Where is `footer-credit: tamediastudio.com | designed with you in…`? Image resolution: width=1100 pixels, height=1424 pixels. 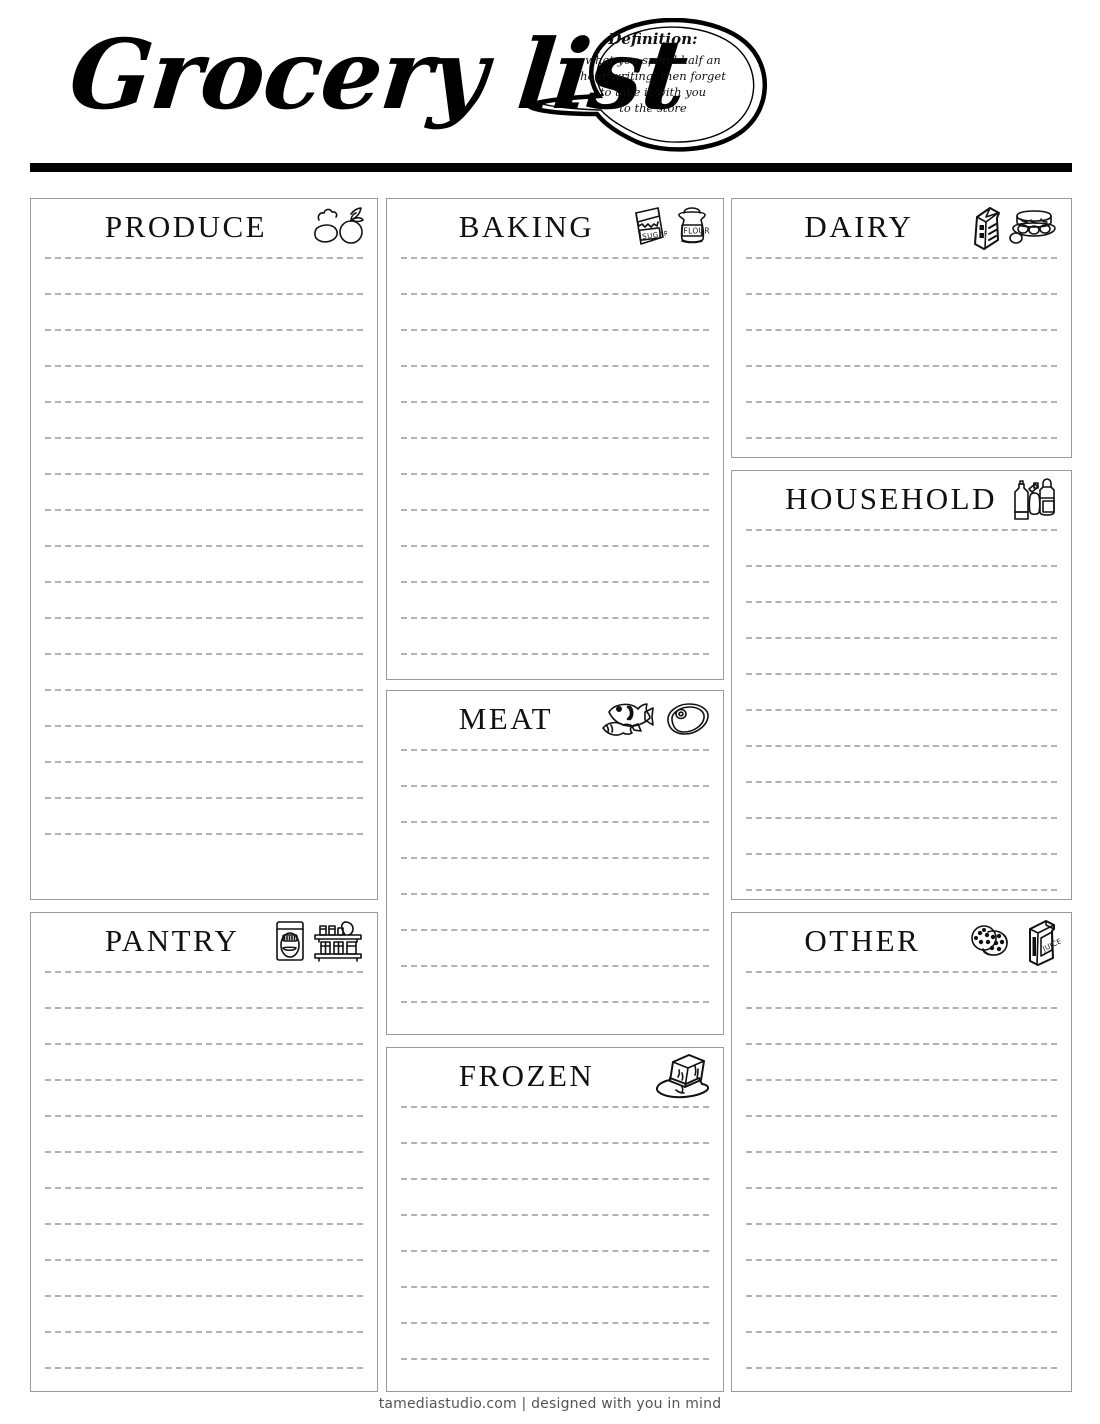
footer-credit: tamediastudio.com | designed with you in… is located at coordinates (550, 1404).